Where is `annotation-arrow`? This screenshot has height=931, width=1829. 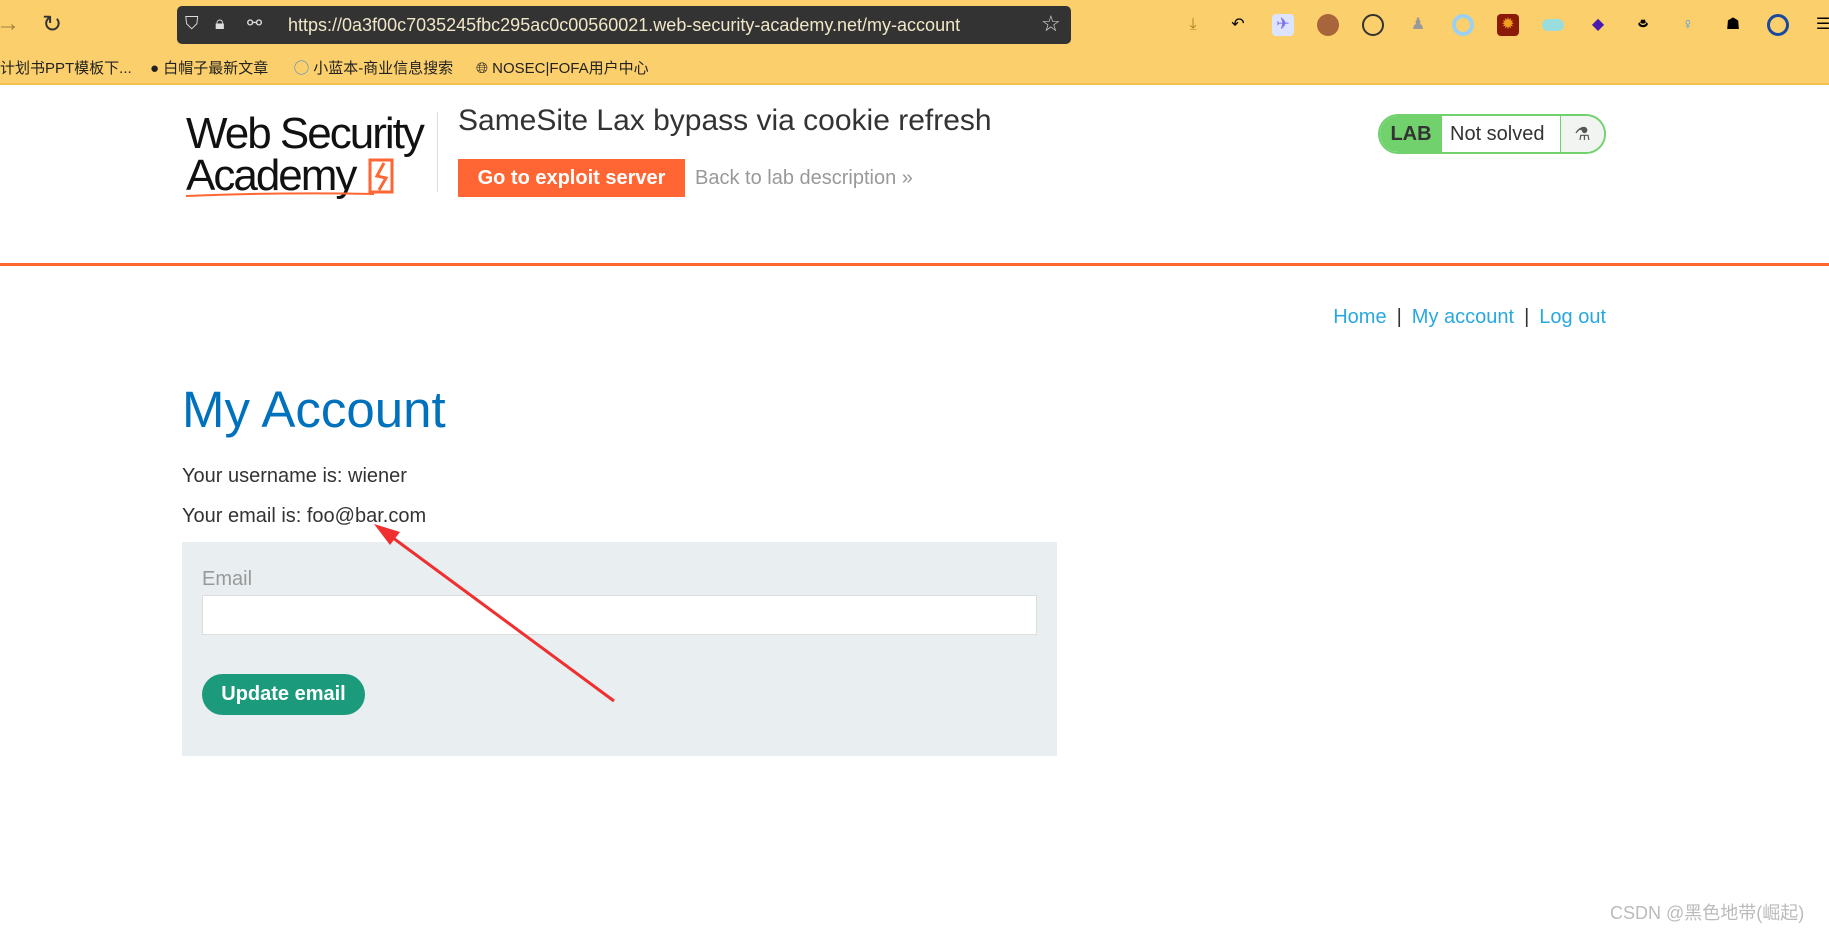
annotation-arrow is located at coordinates (494, 613).